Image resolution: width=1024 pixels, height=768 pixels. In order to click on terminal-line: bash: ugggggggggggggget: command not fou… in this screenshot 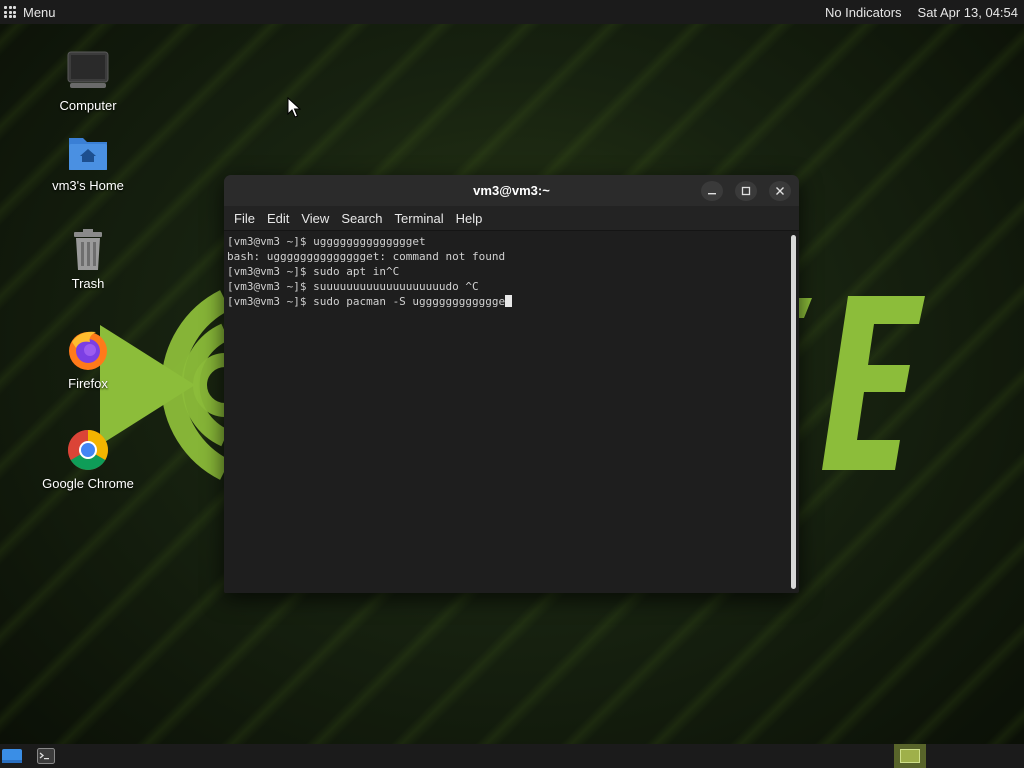, I will do `click(366, 256)`.